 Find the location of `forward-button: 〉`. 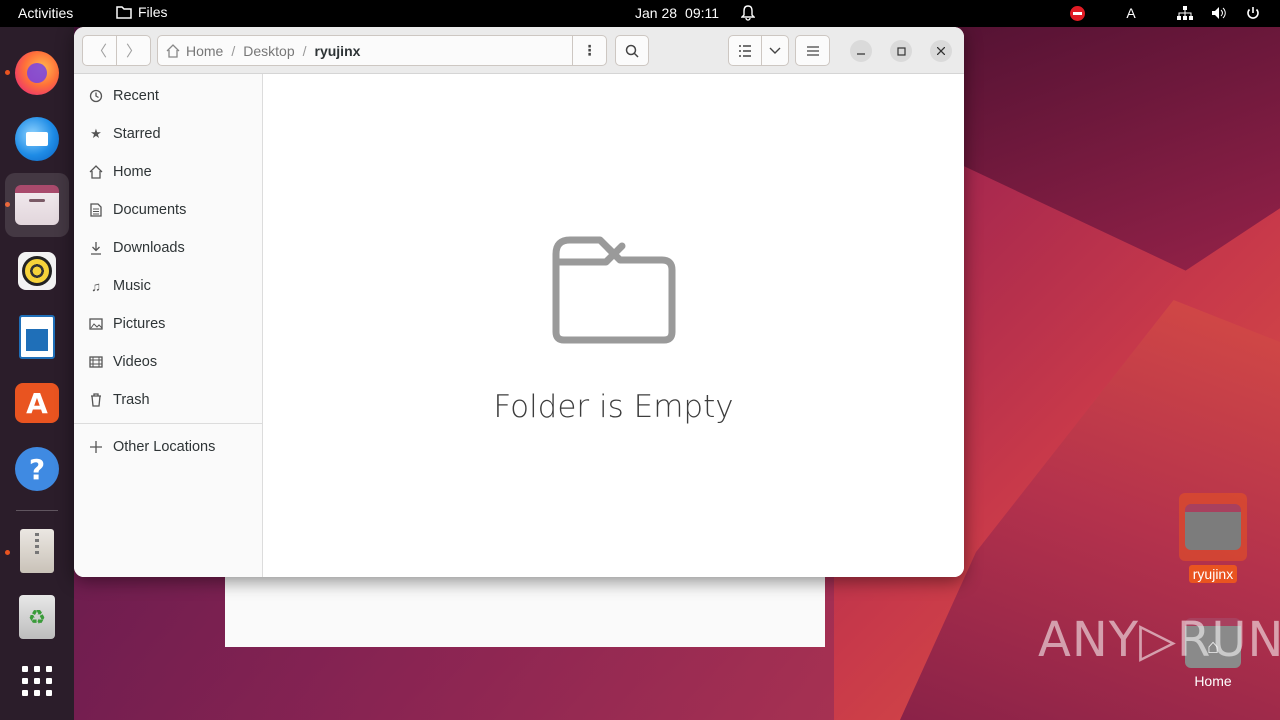

forward-button: 〉 is located at coordinates (133, 50).